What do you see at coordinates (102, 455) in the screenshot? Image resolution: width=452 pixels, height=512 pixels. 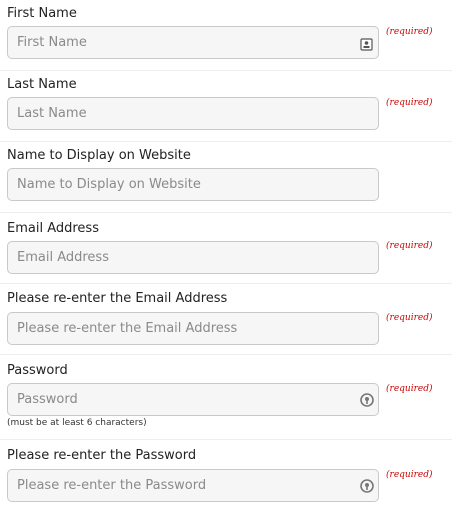 I see `password-confirm-label: Please re-enter the Password` at bounding box center [102, 455].